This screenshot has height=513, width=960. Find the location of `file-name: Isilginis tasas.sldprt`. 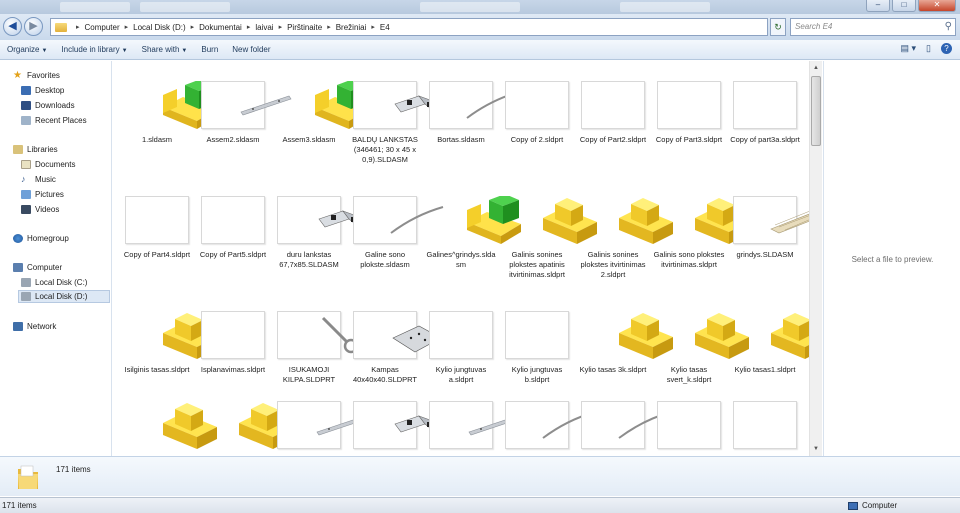

file-name: Isilginis tasas.sldprt is located at coordinates (157, 369).